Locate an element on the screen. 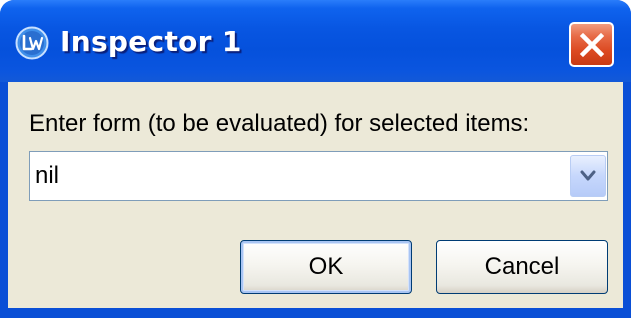  ok-button: OK is located at coordinates (326, 267).